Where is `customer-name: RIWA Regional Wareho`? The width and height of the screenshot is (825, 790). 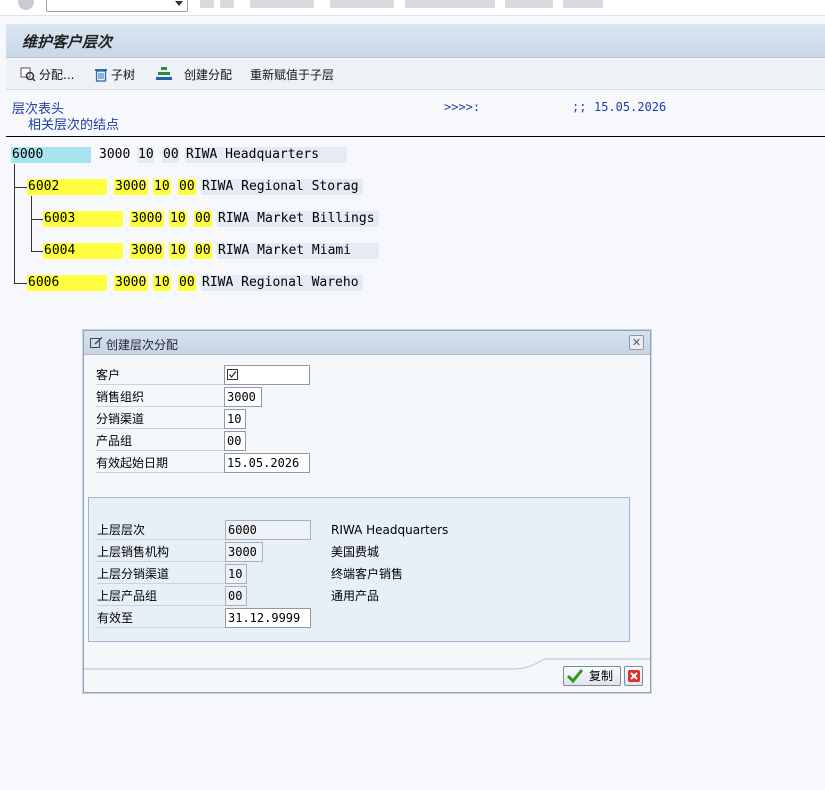 customer-name: RIWA Regional Wareho is located at coordinates (282, 283).